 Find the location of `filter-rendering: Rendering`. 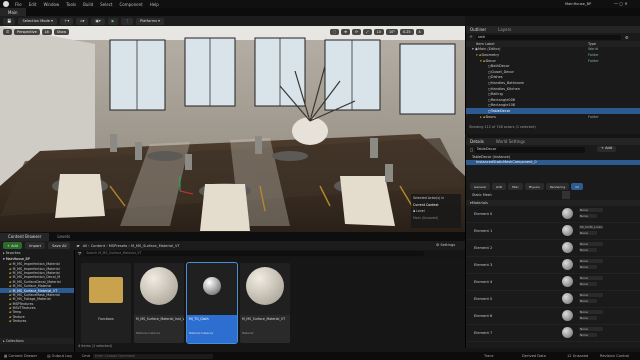

filter-rendering: Rendering is located at coordinates (557, 187).